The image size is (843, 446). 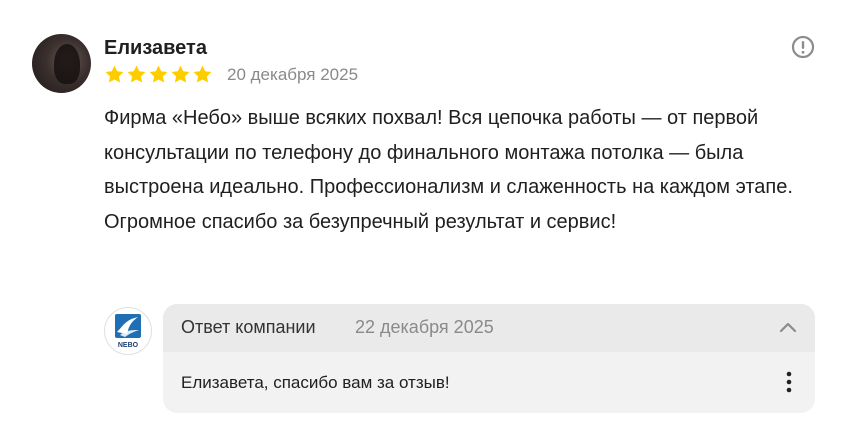 I want to click on rating-stars, so click(x=158, y=74).